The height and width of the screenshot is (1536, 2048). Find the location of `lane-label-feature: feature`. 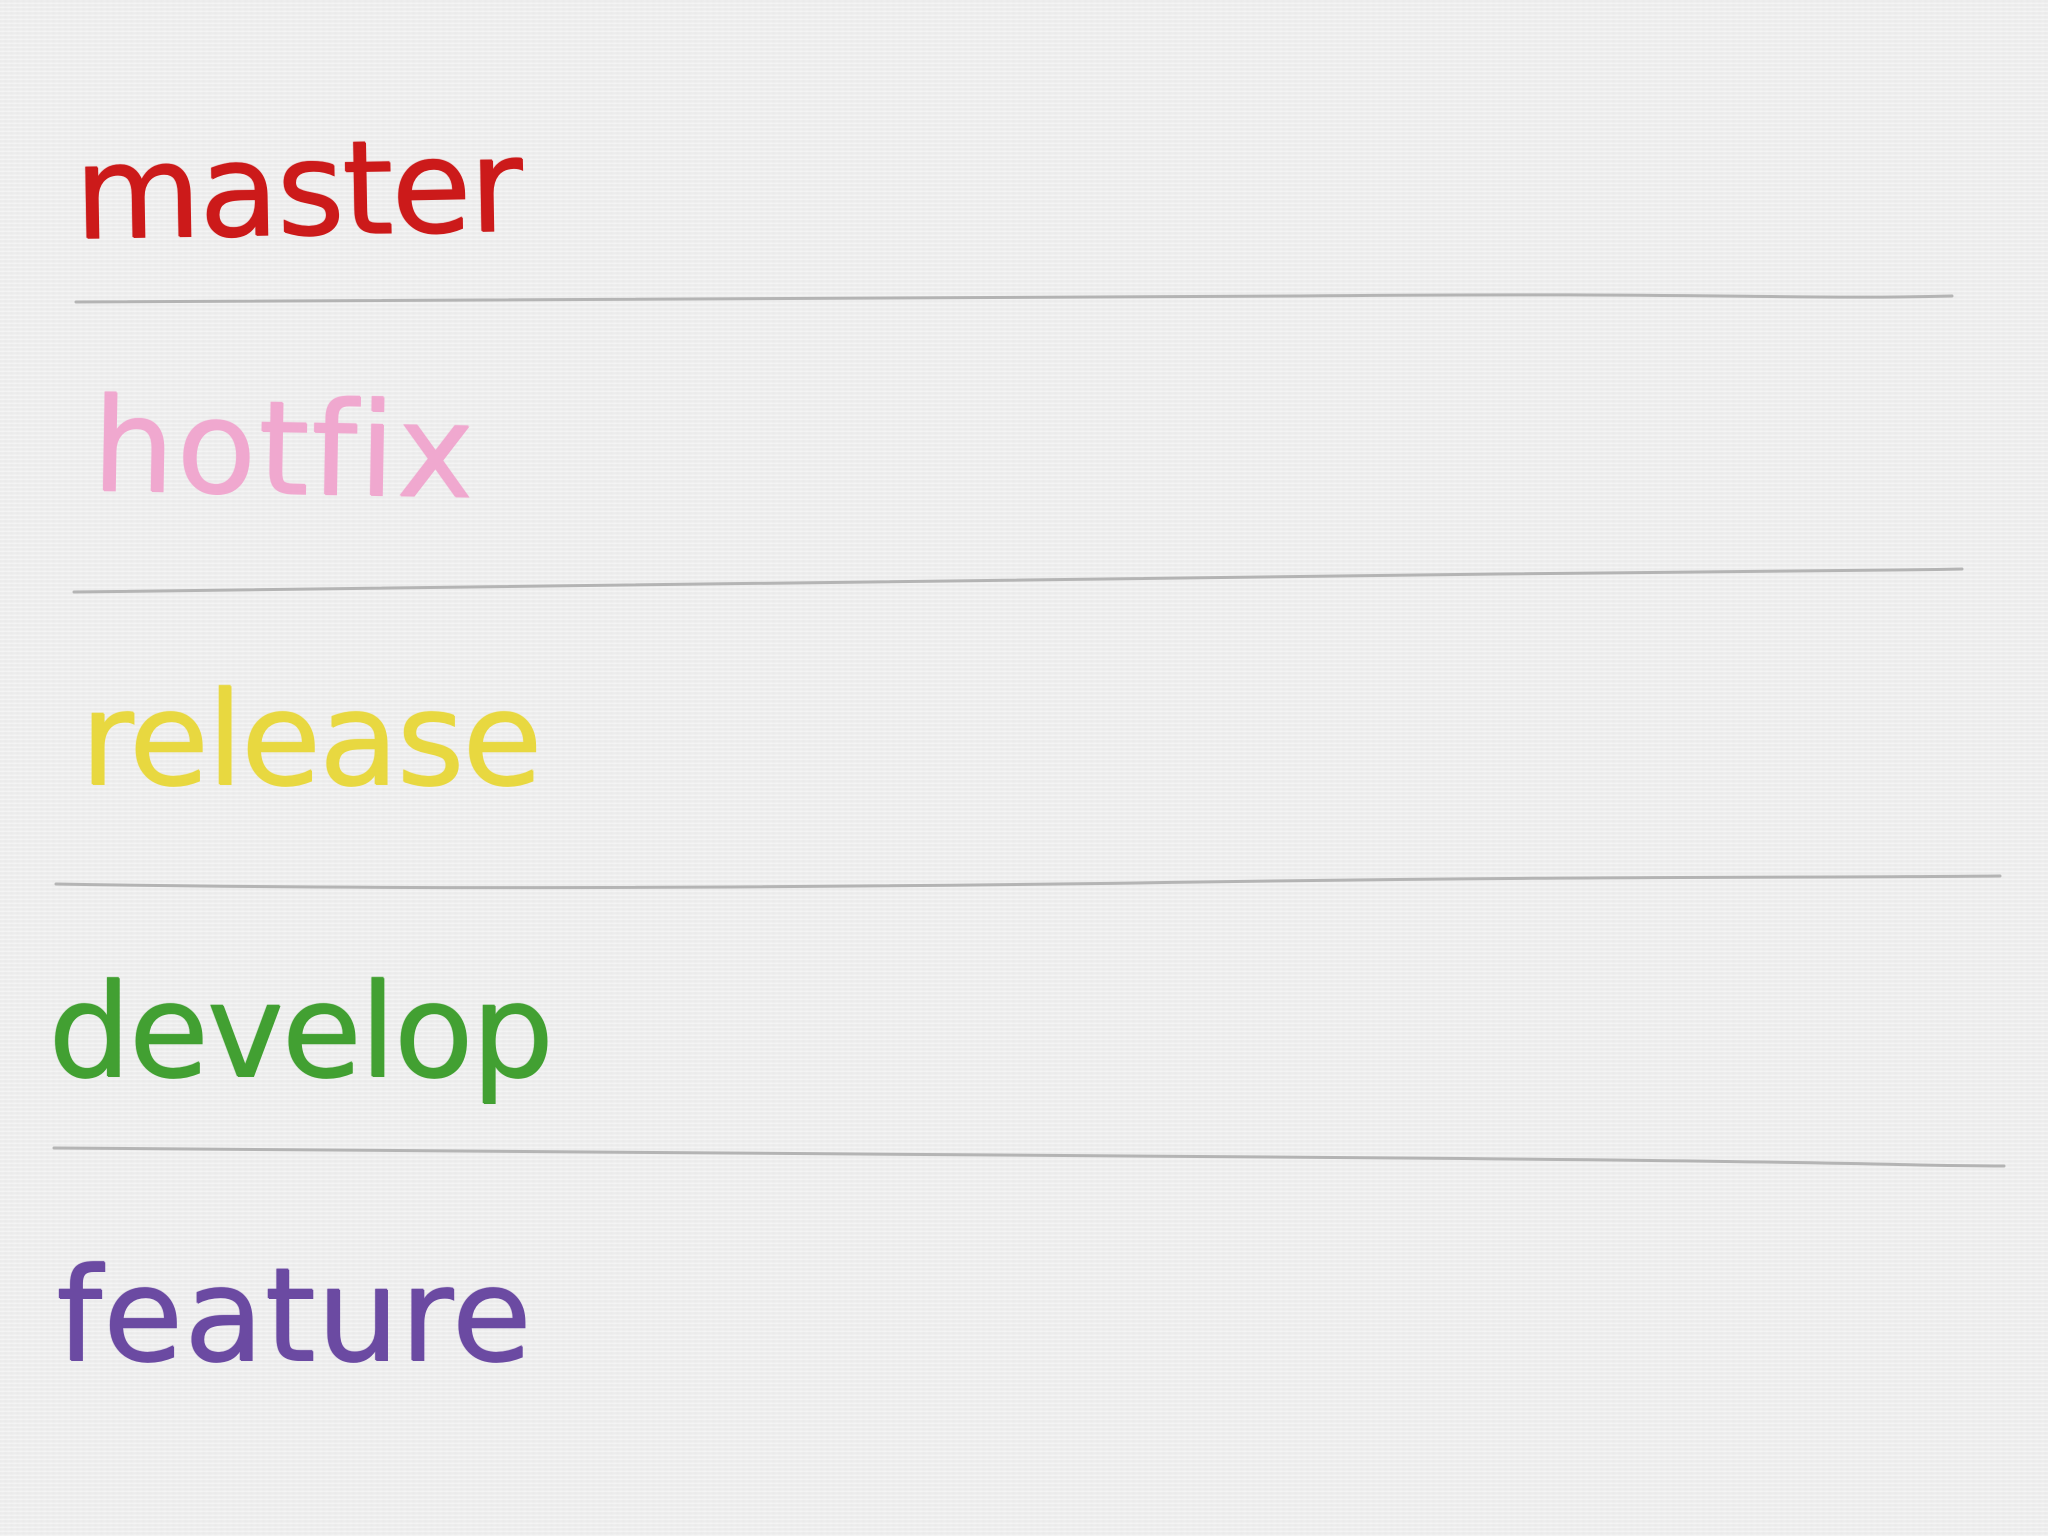

lane-label-feature: feature is located at coordinates (294, 1315).